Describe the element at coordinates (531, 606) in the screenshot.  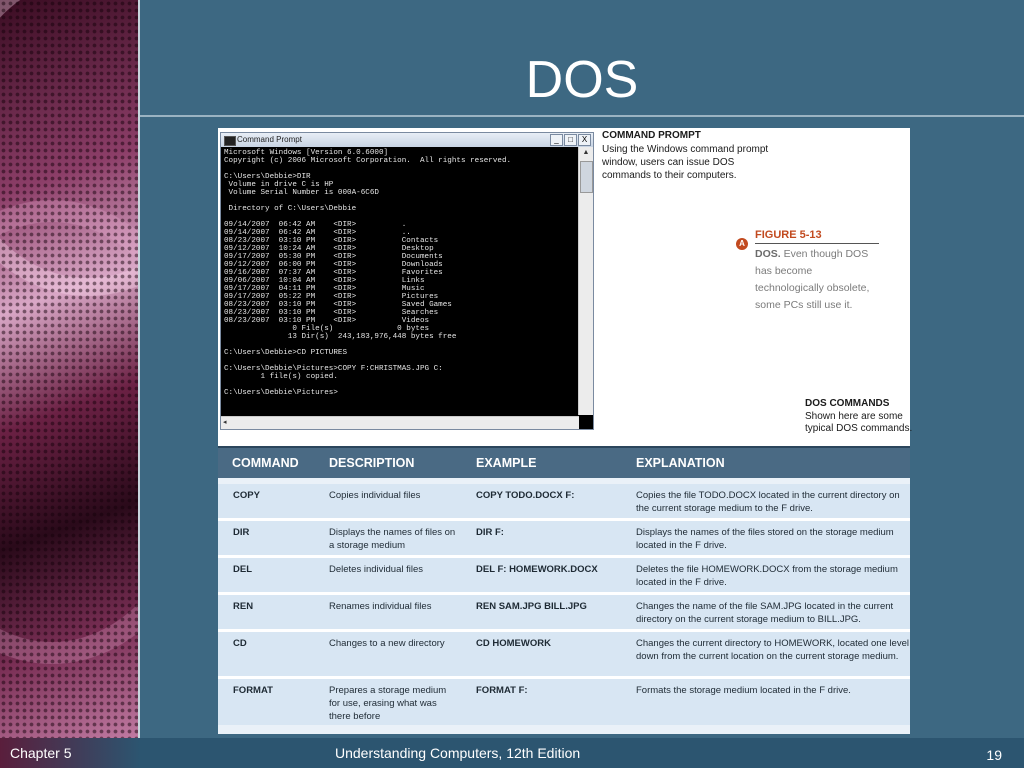
I see `cell-example: REN SAM.JPG BILL.JPG` at that location.